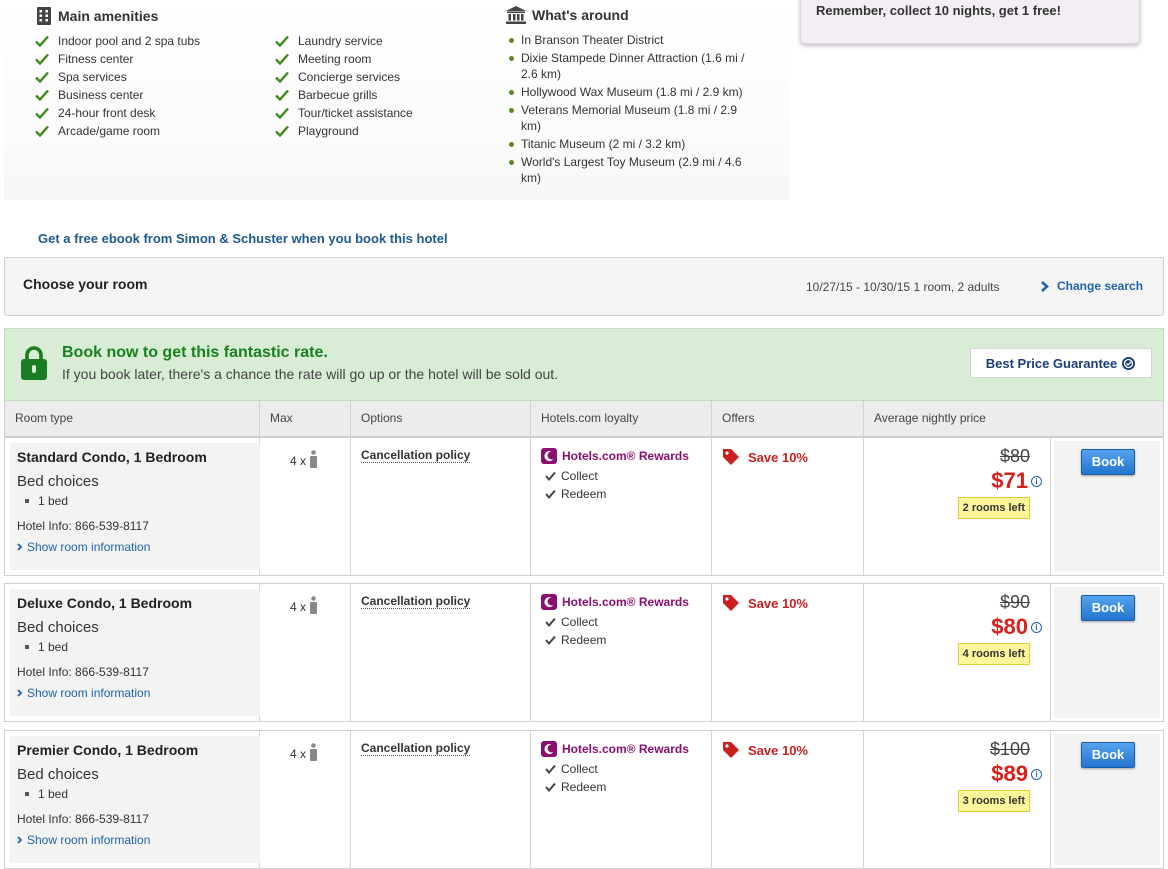  I want to click on best-price-guarantee-label: Best Price Guarantee, so click(1051, 363).